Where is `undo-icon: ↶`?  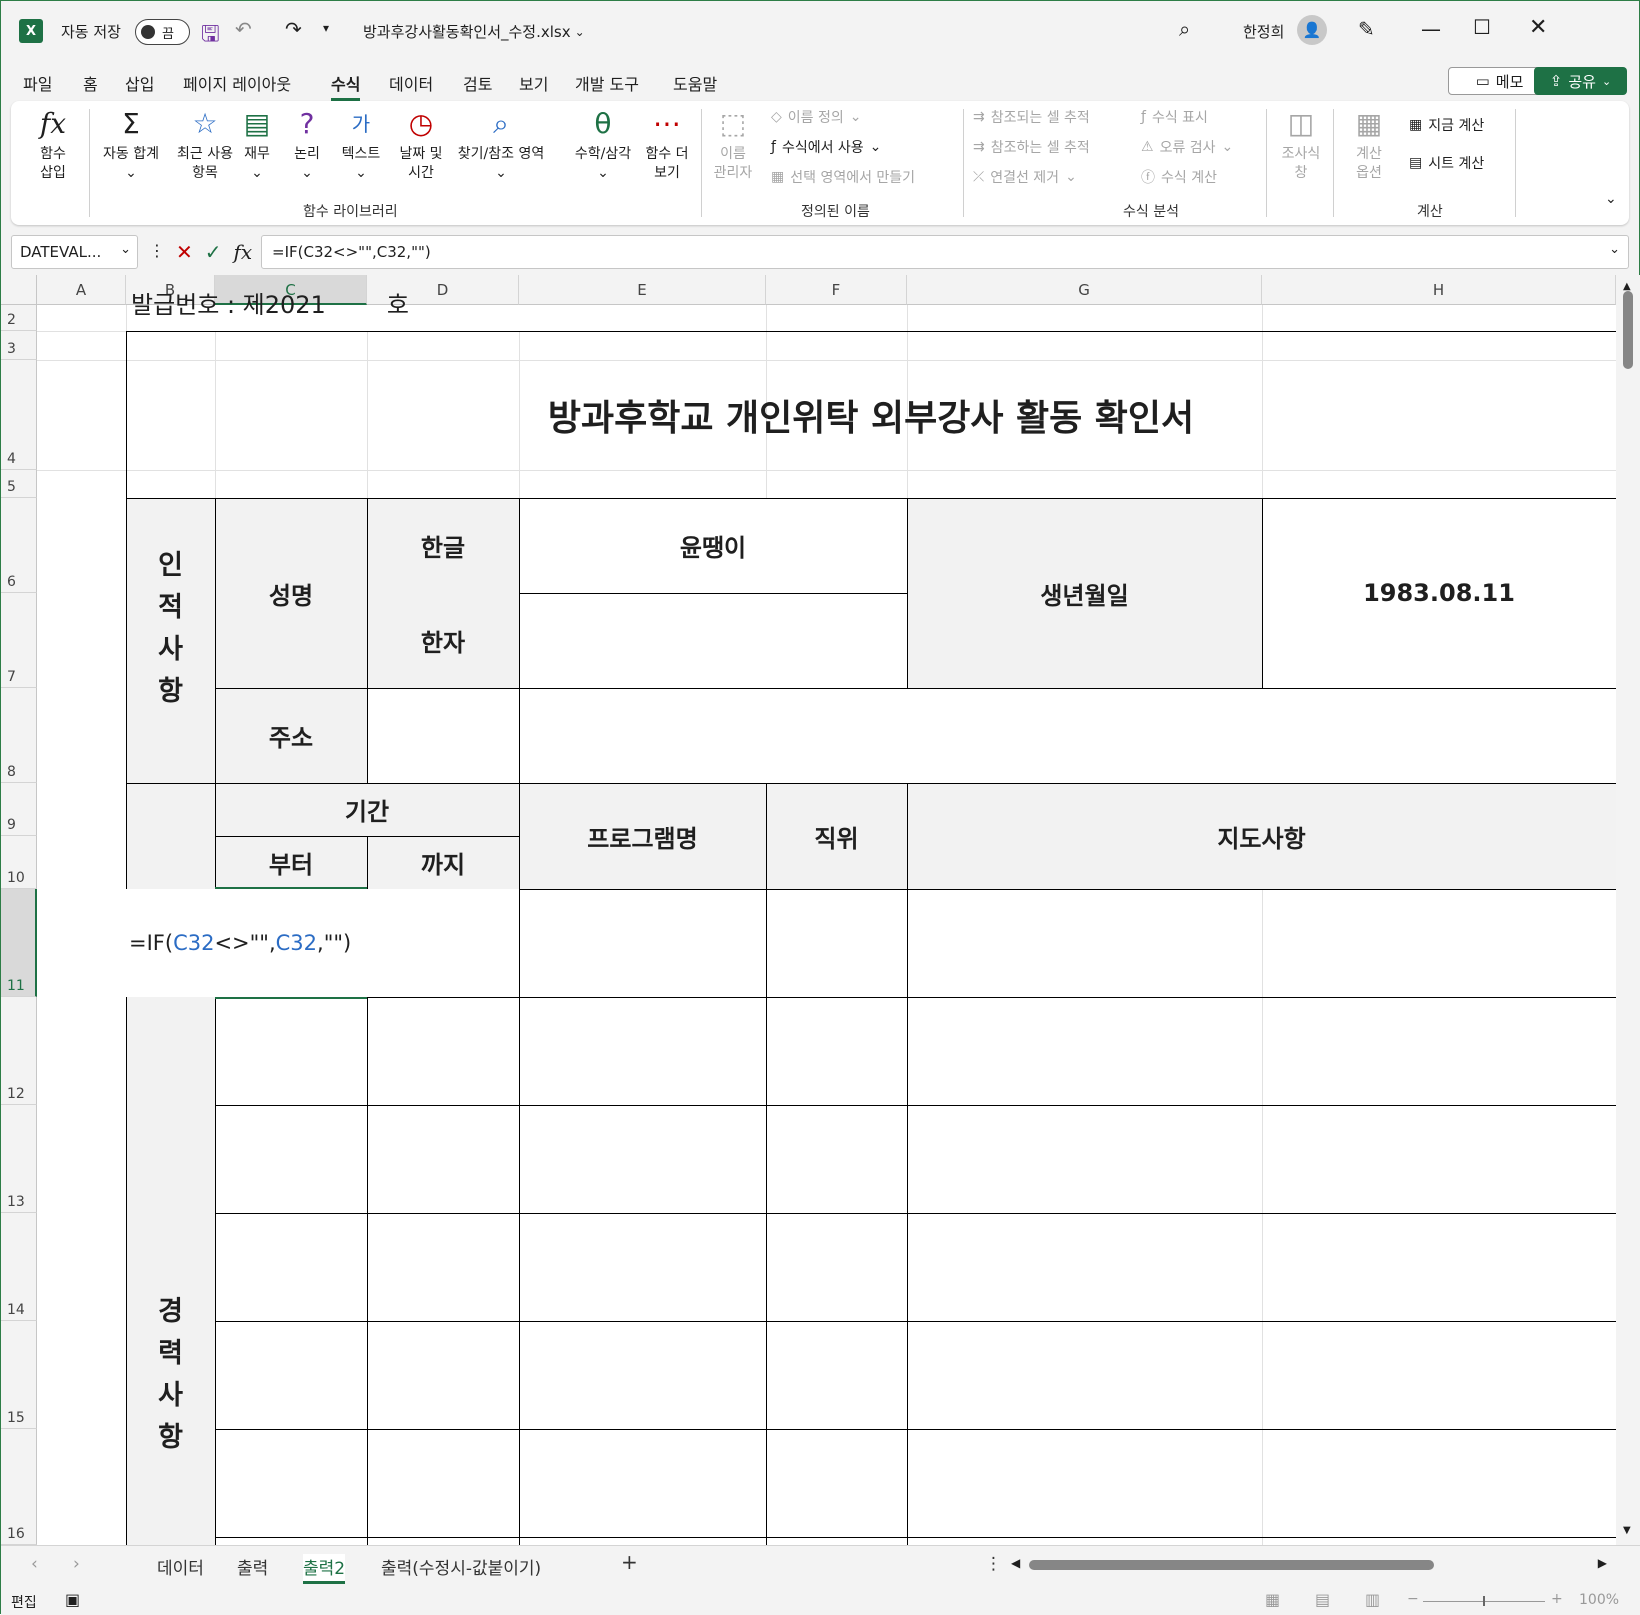 undo-icon: ↶ is located at coordinates (243, 29).